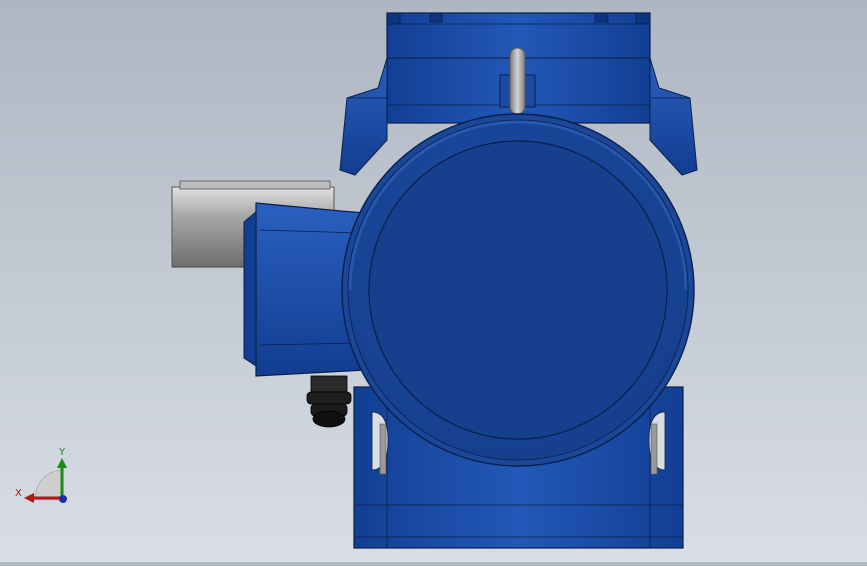 The width and height of the screenshot is (867, 566). What do you see at coordinates (63, 499) in the screenshot?
I see `z-axis-dot` at bounding box center [63, 499].